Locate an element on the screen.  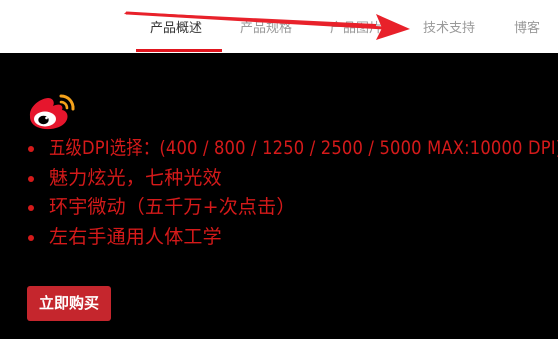
buy-now-button: 立即购买 is located at coordinates (69, 303).